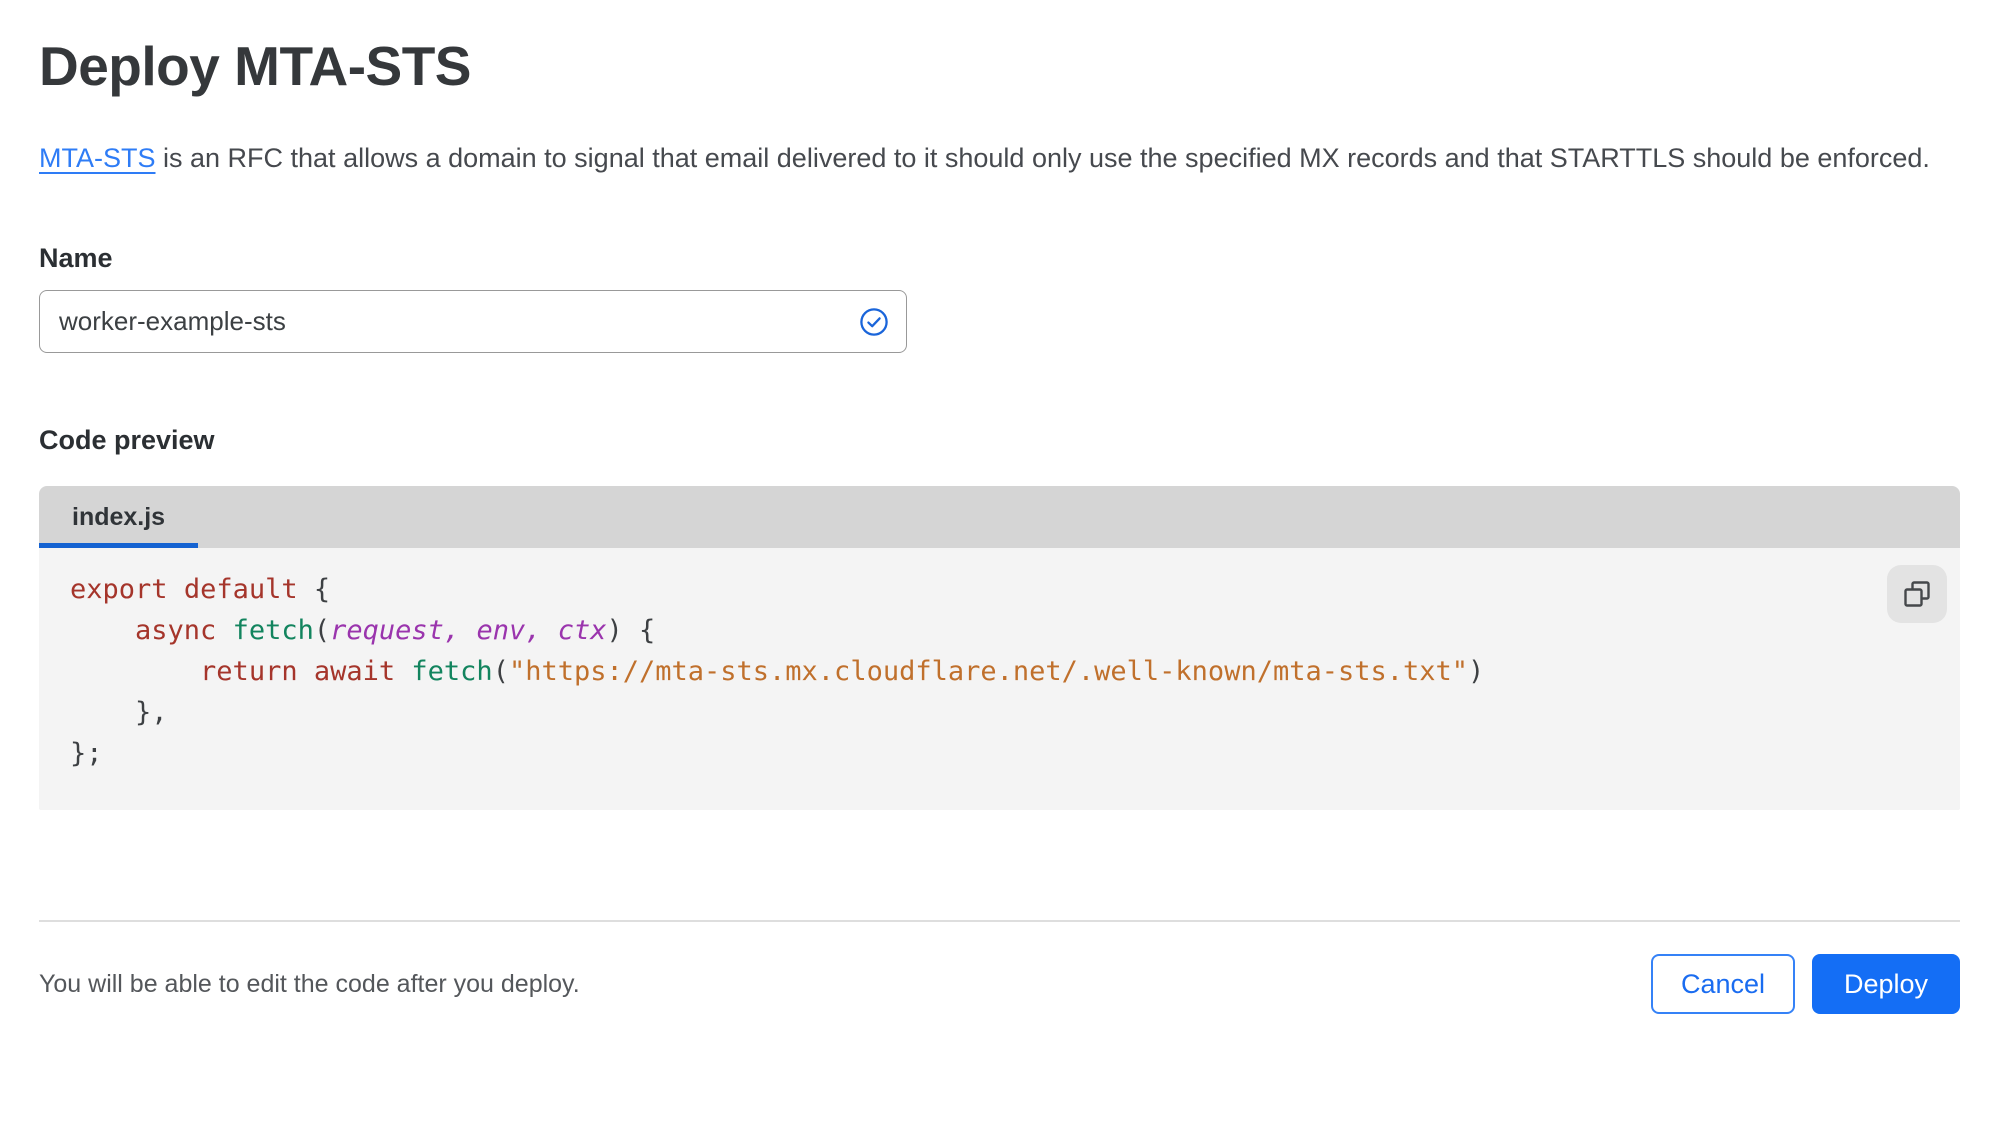 This screenshot has width=1999, height=1138. I want to click on tab-label: index.js, so click(119, 516).